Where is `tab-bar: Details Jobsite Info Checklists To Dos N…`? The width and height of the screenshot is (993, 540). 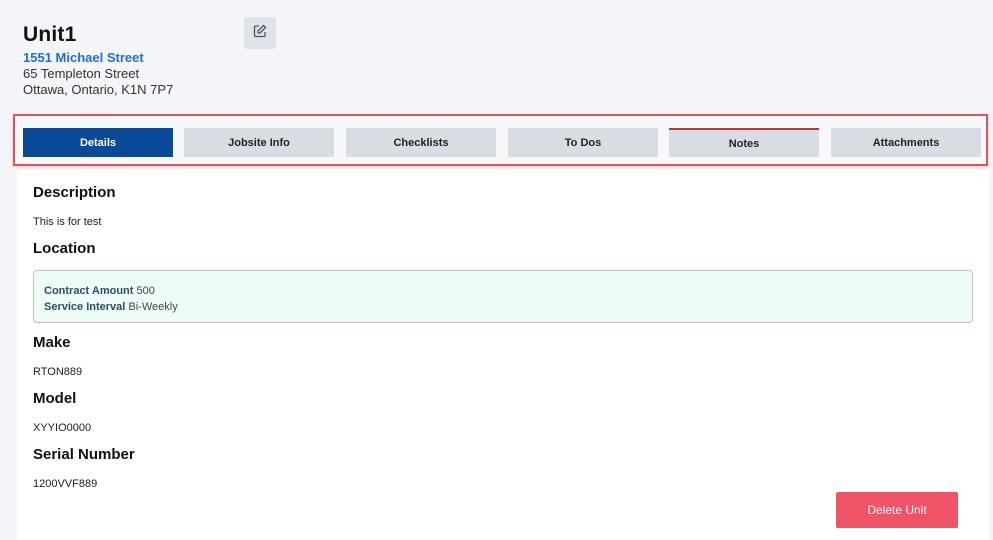 tab-bar: Details Jobsite Info Checklists To Dos N… is located at coordinates (500, 140).